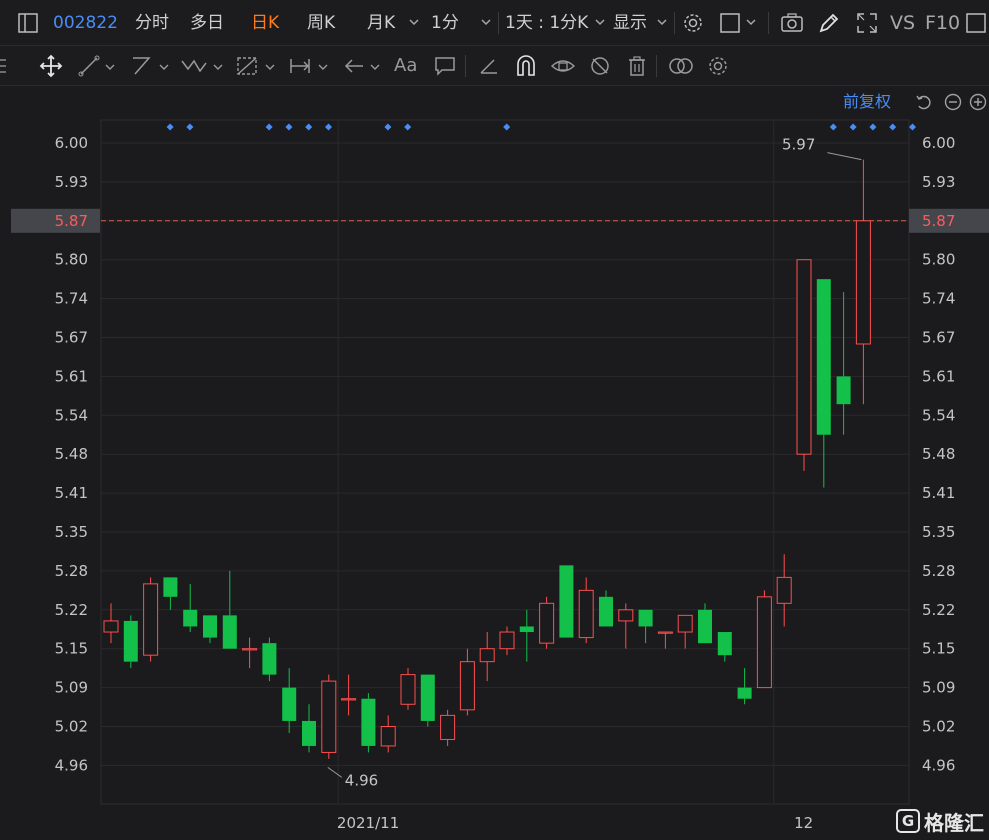  I want to click on x-tick-label: 2021/11, so click(368, 823).